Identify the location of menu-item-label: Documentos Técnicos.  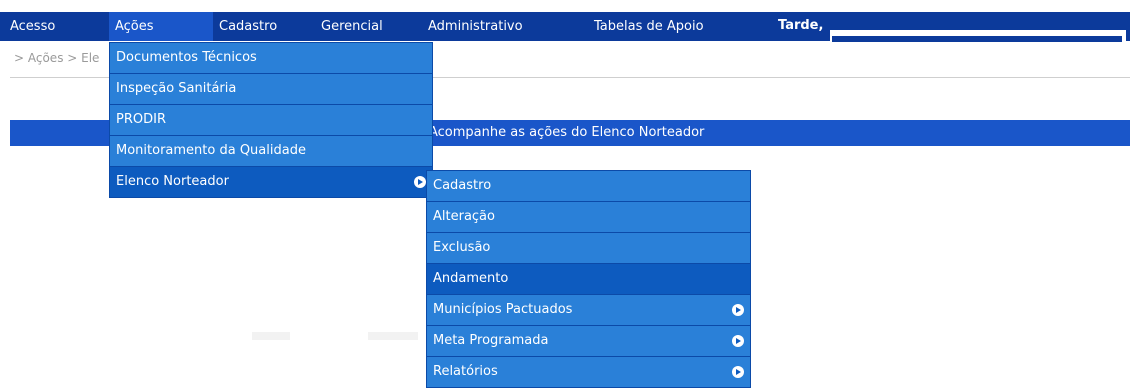
(186, 57).